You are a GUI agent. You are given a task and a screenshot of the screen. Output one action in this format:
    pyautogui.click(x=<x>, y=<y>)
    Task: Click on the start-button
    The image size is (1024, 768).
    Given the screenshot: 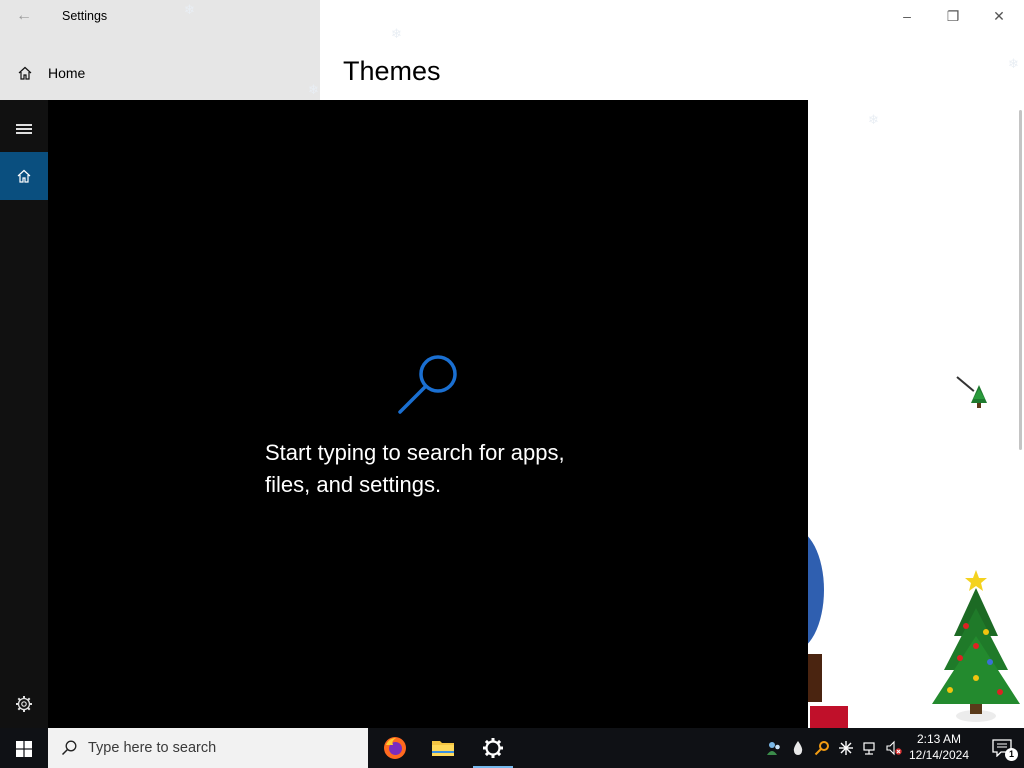 What is the action you would take?
    pyautogui.click(x=24, y=748)
    